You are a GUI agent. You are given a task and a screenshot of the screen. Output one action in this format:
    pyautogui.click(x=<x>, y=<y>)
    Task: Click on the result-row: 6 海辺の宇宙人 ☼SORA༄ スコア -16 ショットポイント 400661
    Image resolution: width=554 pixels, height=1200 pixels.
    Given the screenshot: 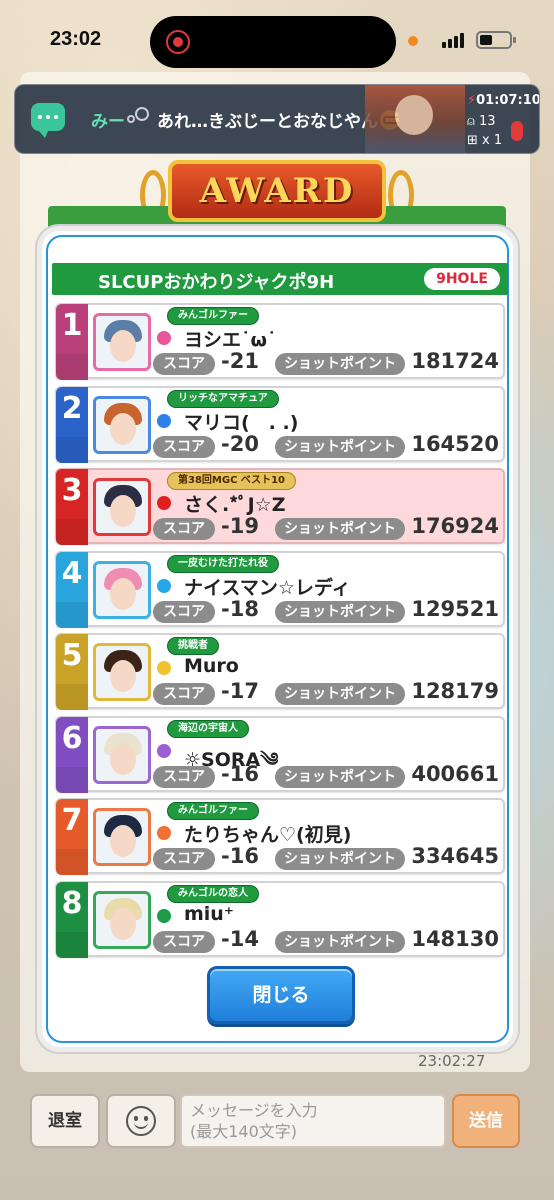 What is the action you would take?
    pyautogui.click(x=280, y=754)
    